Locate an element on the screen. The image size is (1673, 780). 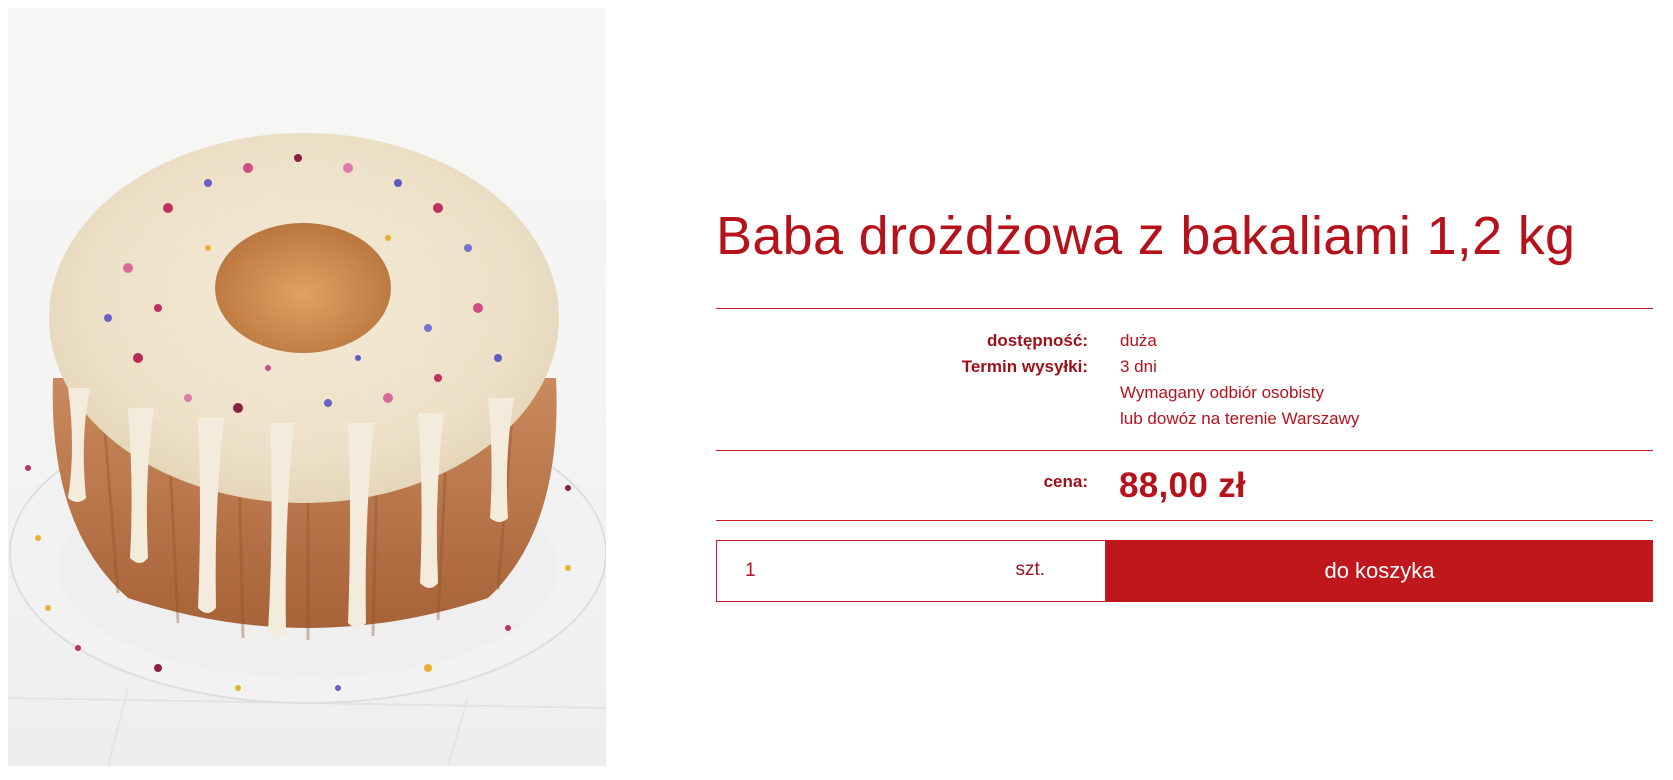
shipping-label: Termin wysyłki: is located at coordinates (1024, 366).